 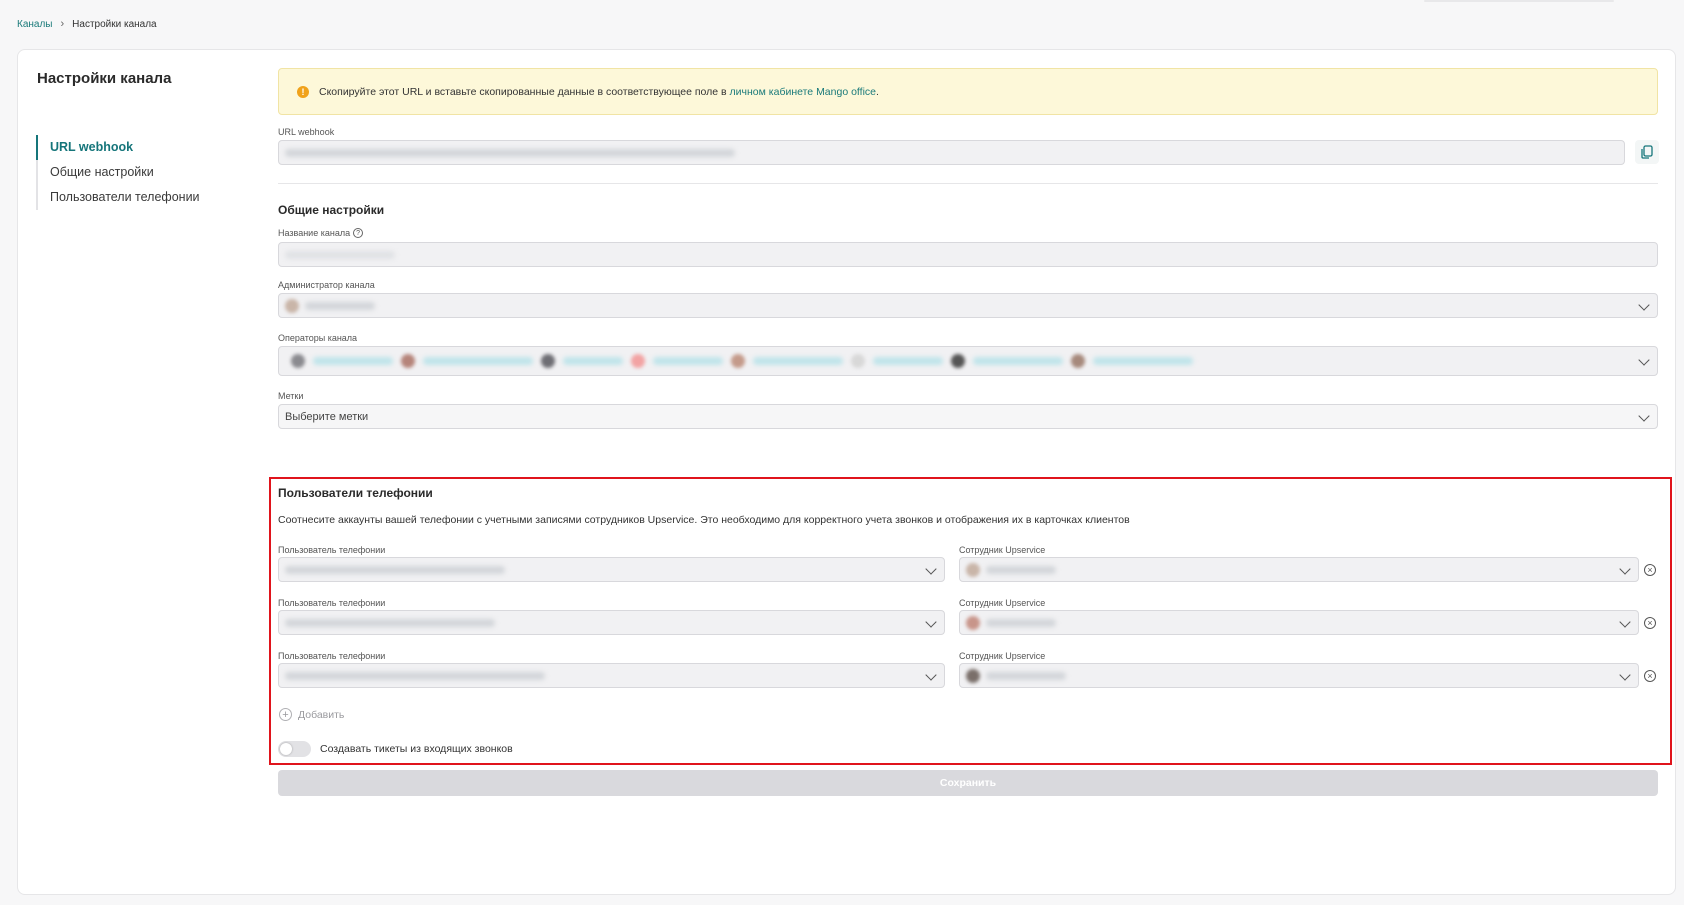 I want to click on webhook-url-input, so click(x=951, y=152).